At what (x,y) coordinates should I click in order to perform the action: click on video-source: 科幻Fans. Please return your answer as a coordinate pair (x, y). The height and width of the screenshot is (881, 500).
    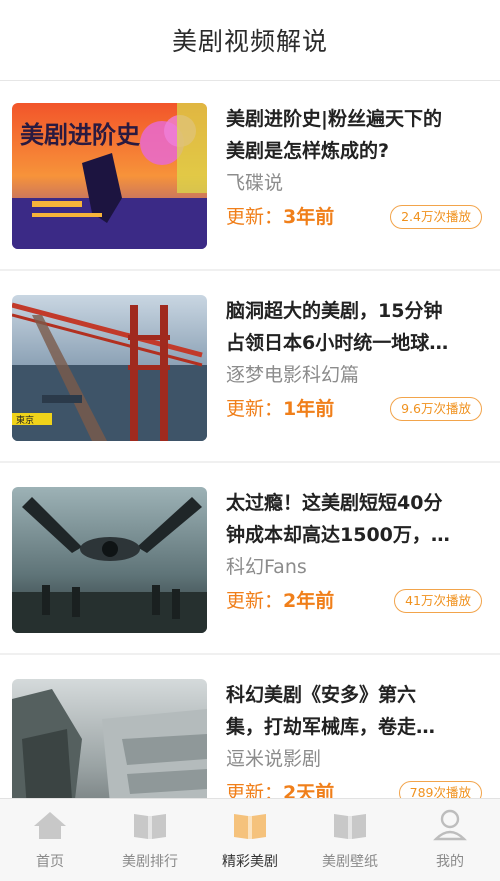
    Looking at the image, I should click on (266, 567).